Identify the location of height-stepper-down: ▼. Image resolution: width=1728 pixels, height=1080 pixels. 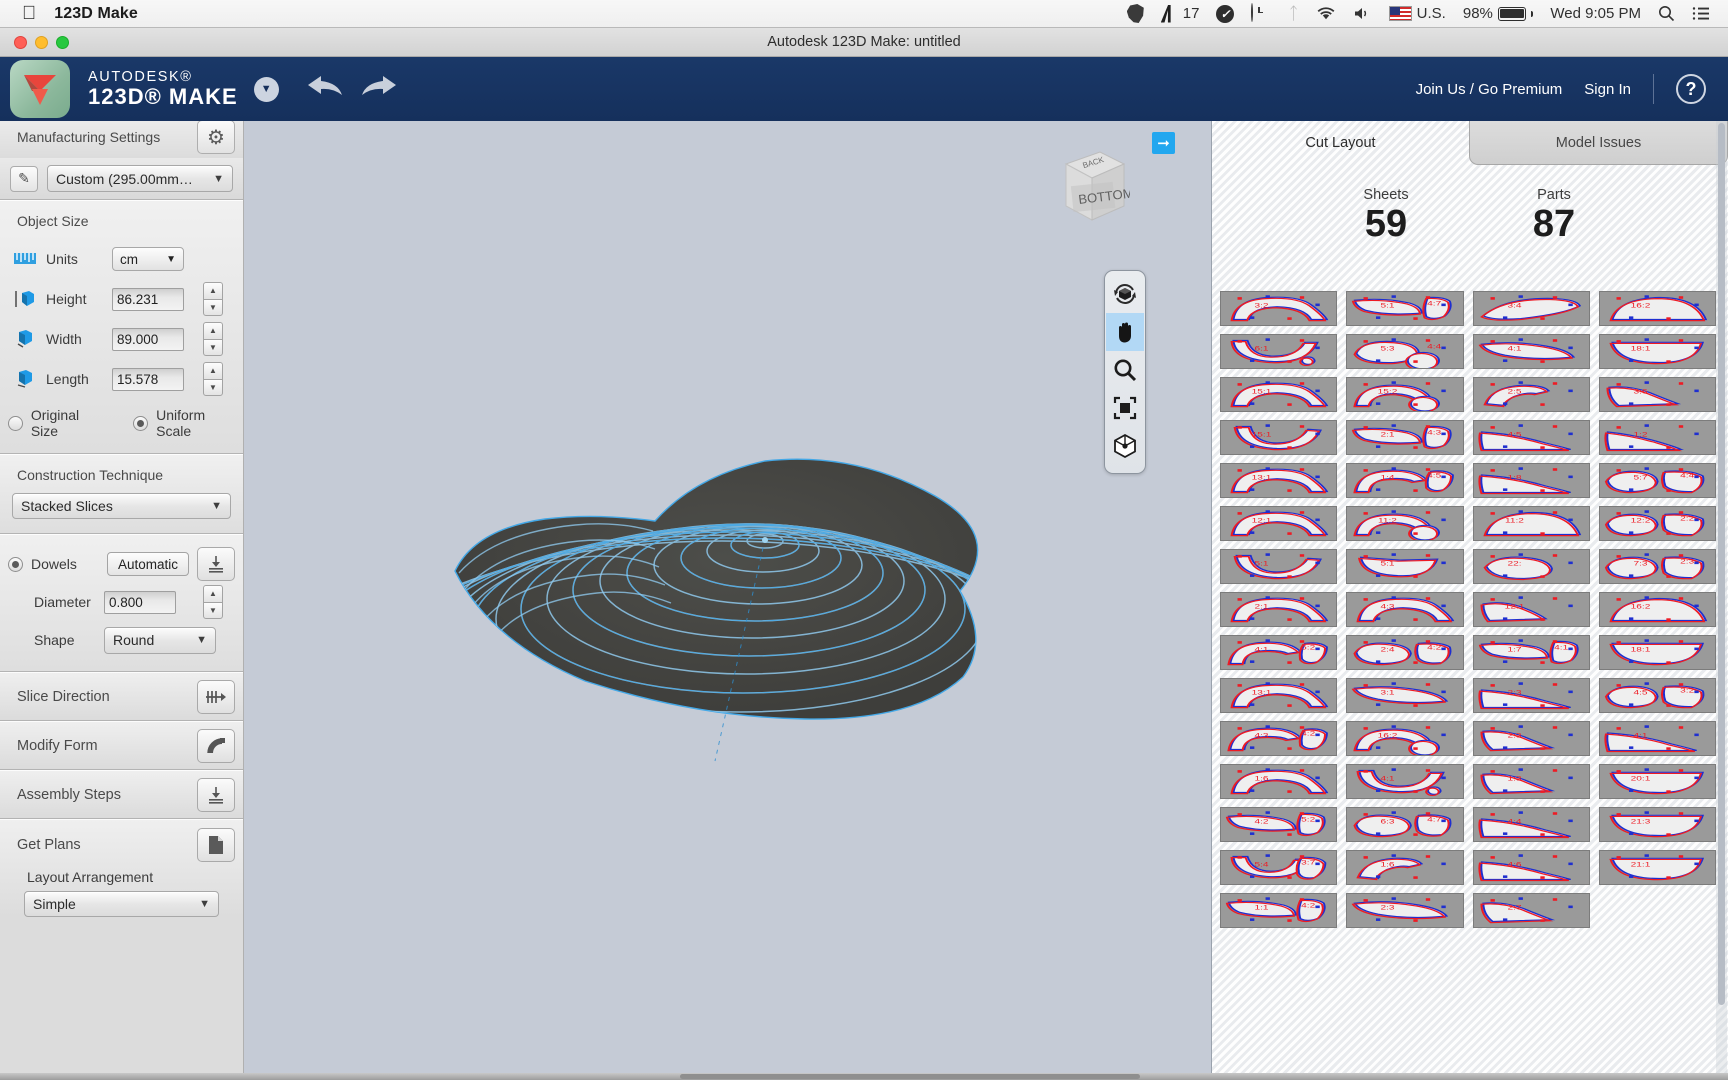
(213, 307).